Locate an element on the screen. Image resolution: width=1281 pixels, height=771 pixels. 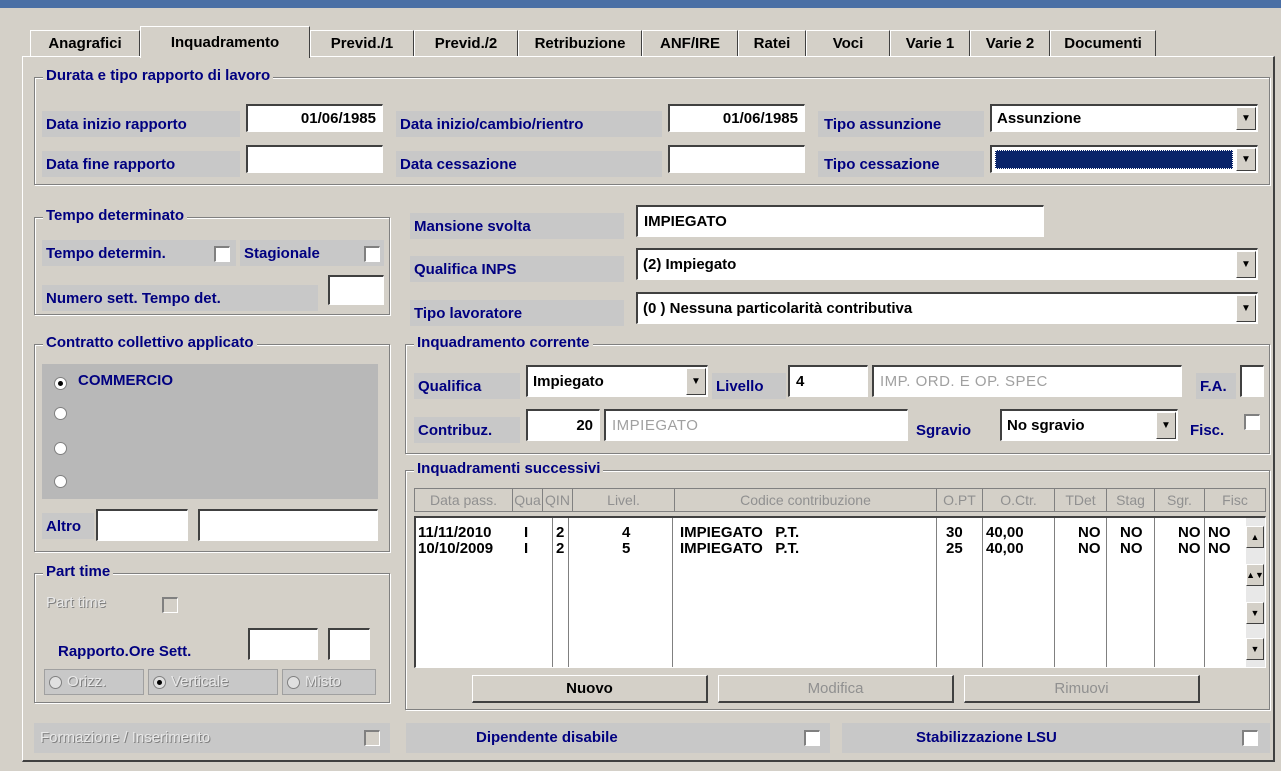
tipo-cessazione-label: Tipo cessazione is located at coordinates (901, 164).